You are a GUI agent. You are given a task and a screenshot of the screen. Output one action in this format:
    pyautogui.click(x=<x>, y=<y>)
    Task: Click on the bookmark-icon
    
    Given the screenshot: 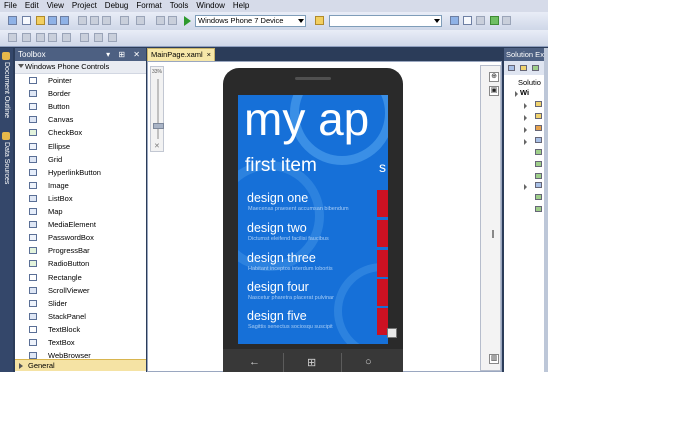 What is the action you would take?
    pyautogui.click(x=112, y=37)
    